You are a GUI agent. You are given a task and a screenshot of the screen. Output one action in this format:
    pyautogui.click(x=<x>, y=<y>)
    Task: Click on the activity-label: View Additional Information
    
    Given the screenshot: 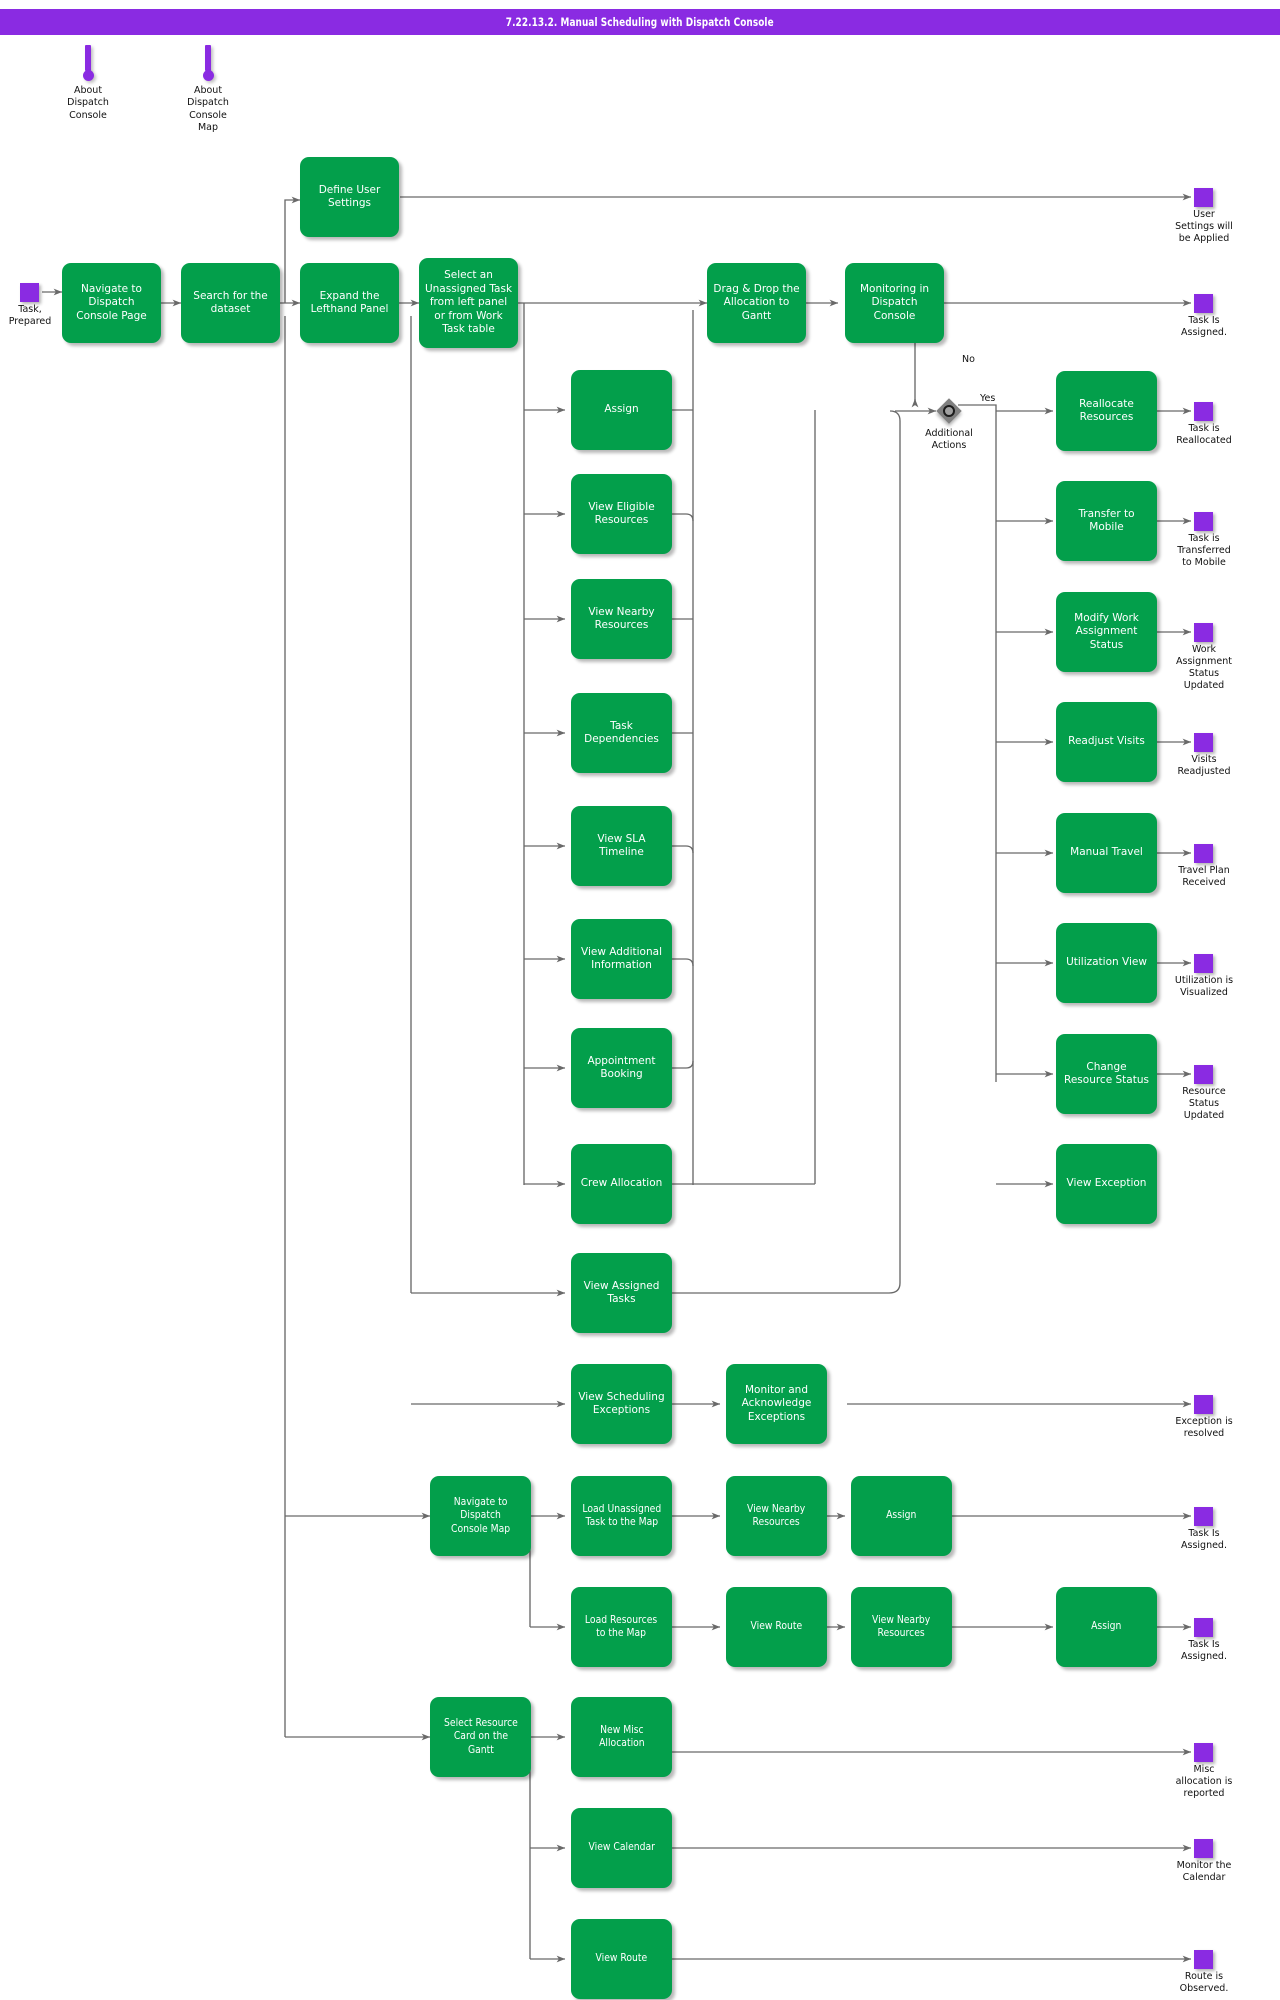 What is the action you would take?
    pyautogui.click(x=621, y=958)
    